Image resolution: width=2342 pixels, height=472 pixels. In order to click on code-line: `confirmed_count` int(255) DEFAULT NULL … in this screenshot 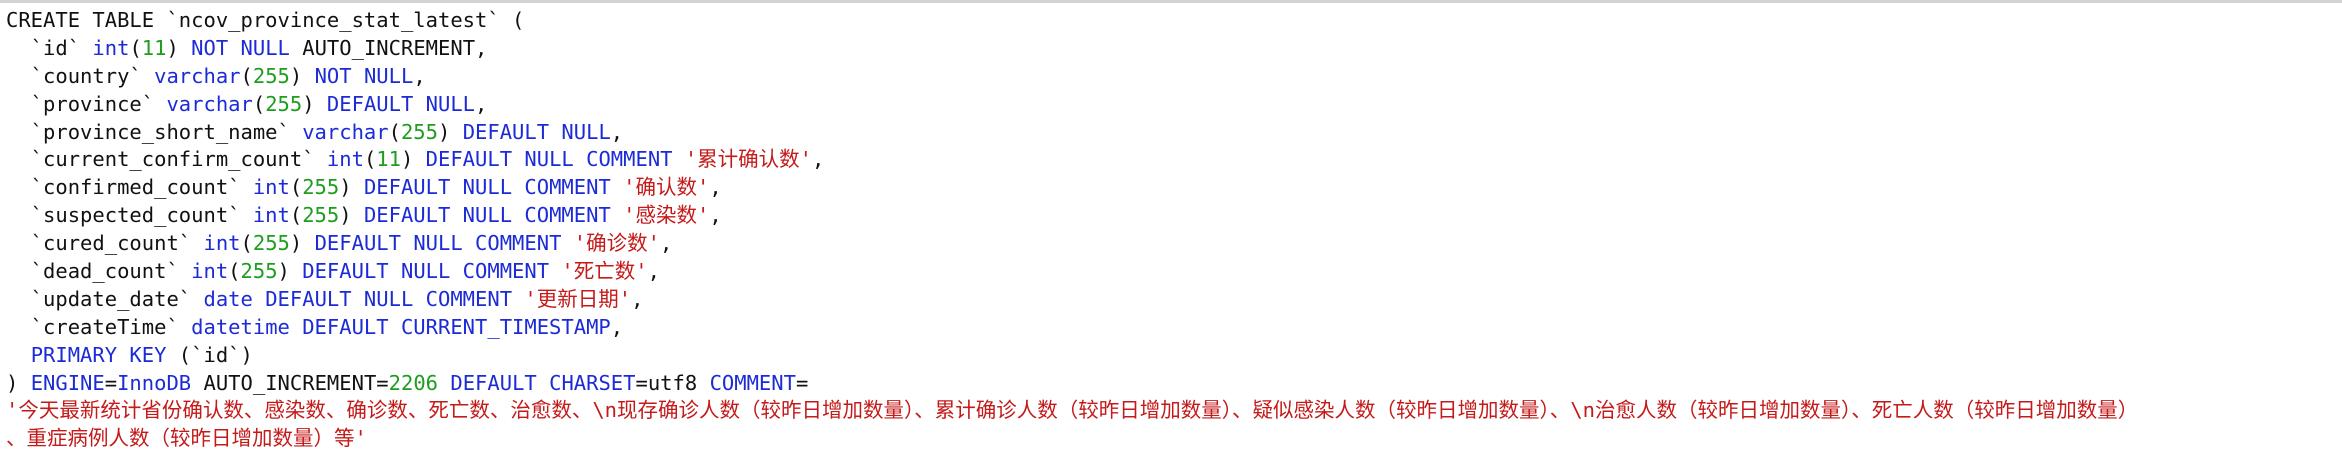, I will do `click(1174, 188)`.